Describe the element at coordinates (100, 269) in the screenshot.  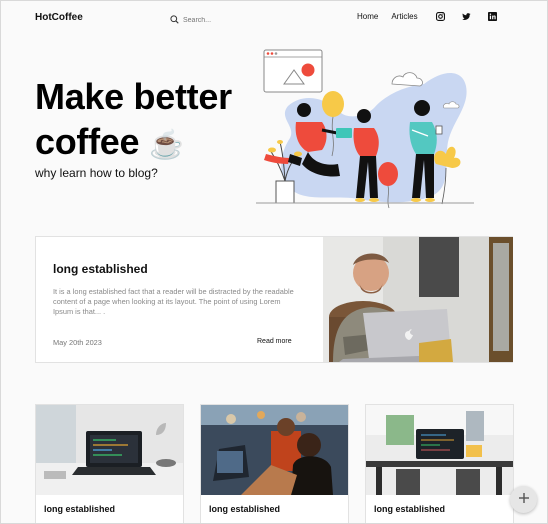
I see `featured-post-title: long established` at that location.